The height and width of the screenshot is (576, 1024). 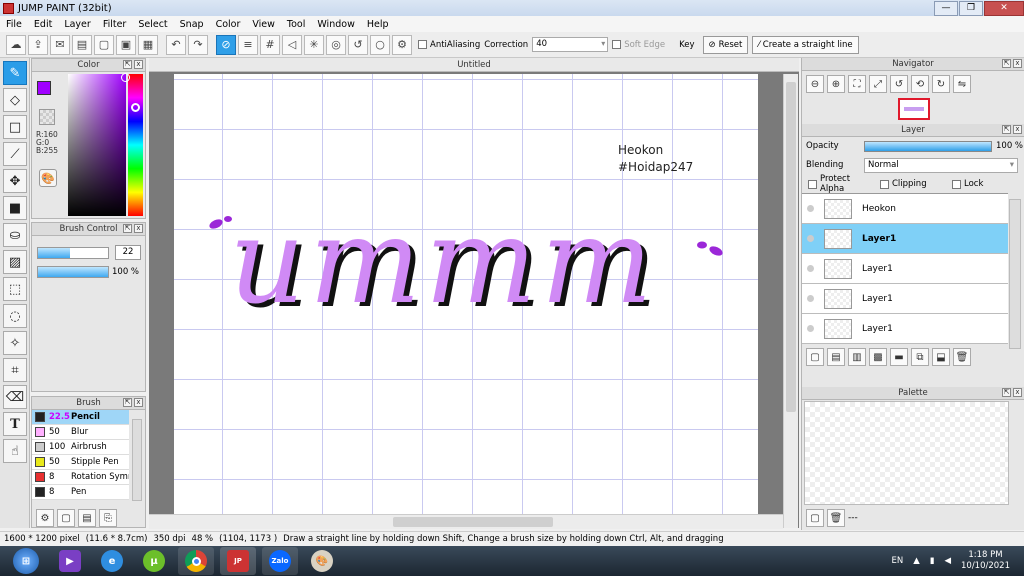 I want to click on reset-button: ⊘ Reset, so click(x=725, y=44).